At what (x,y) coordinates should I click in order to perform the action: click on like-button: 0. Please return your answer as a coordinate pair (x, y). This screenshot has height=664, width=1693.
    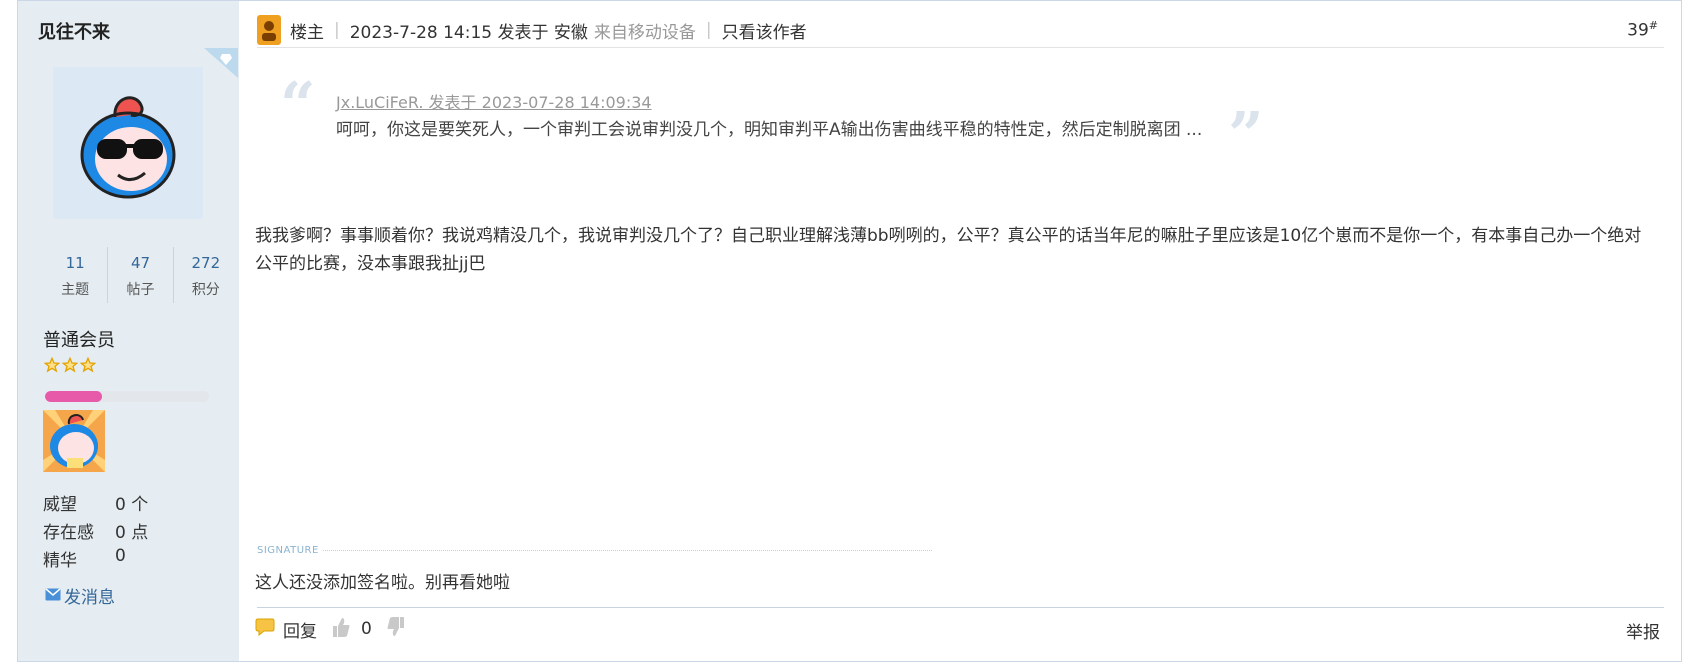
    Looking at the image, I should click on (351, 629).